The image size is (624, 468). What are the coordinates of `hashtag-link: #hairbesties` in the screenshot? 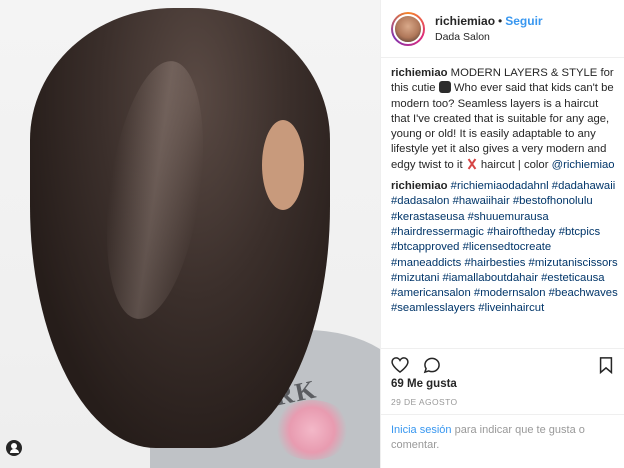 It's located at (494, 263).